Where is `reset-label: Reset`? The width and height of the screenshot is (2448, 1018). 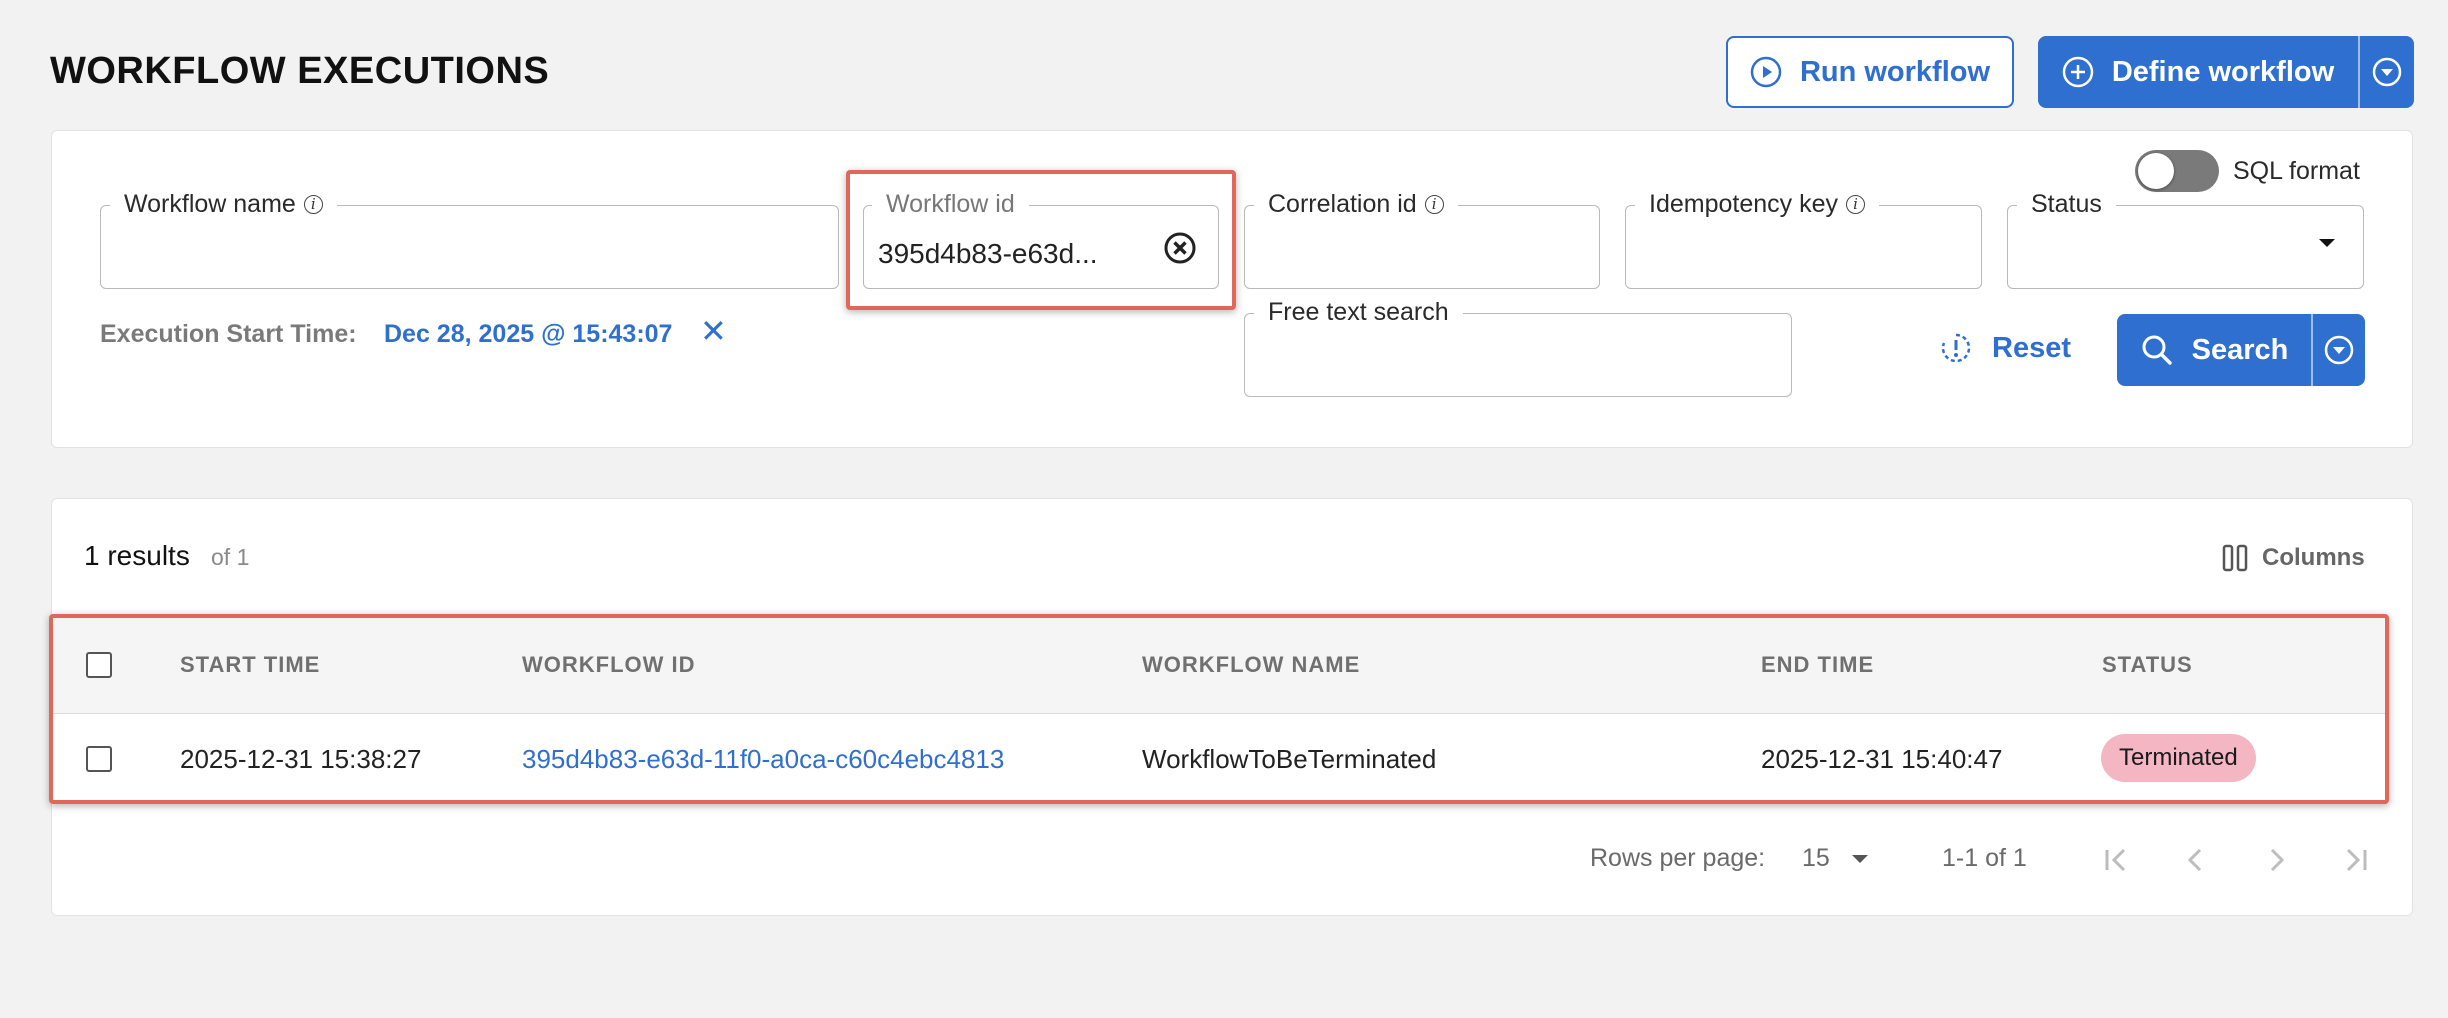
reset-label: Reset is located at coordinates (2031, 347).